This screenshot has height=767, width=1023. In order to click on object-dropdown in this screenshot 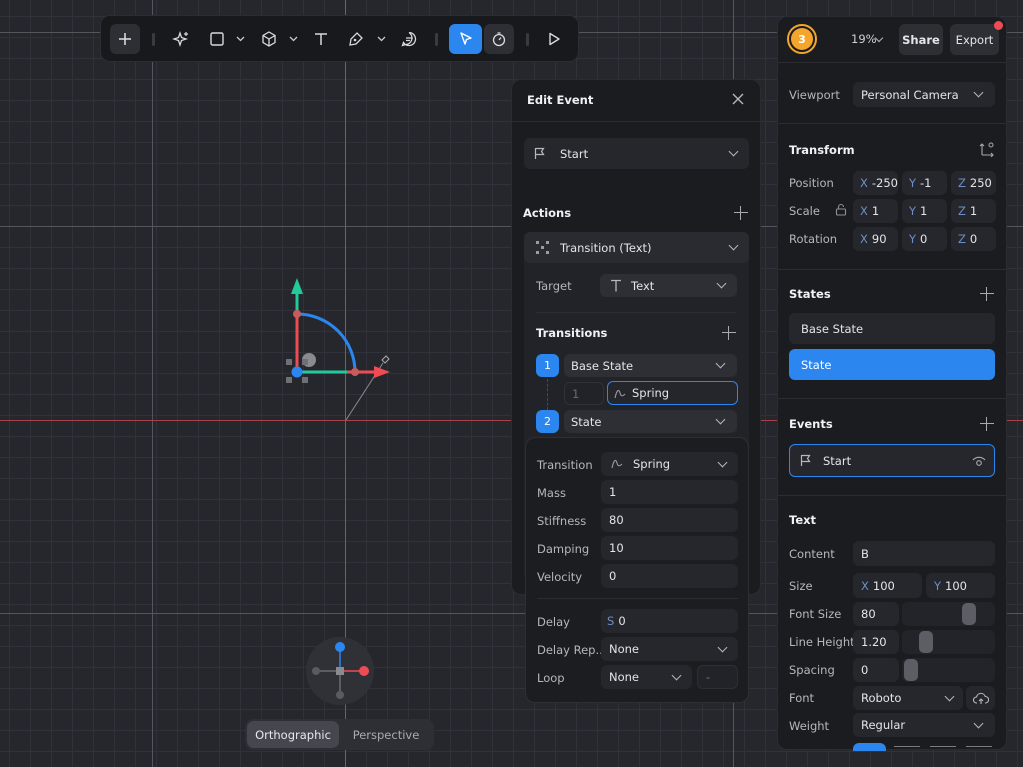, I will do `click(293, 39)`.